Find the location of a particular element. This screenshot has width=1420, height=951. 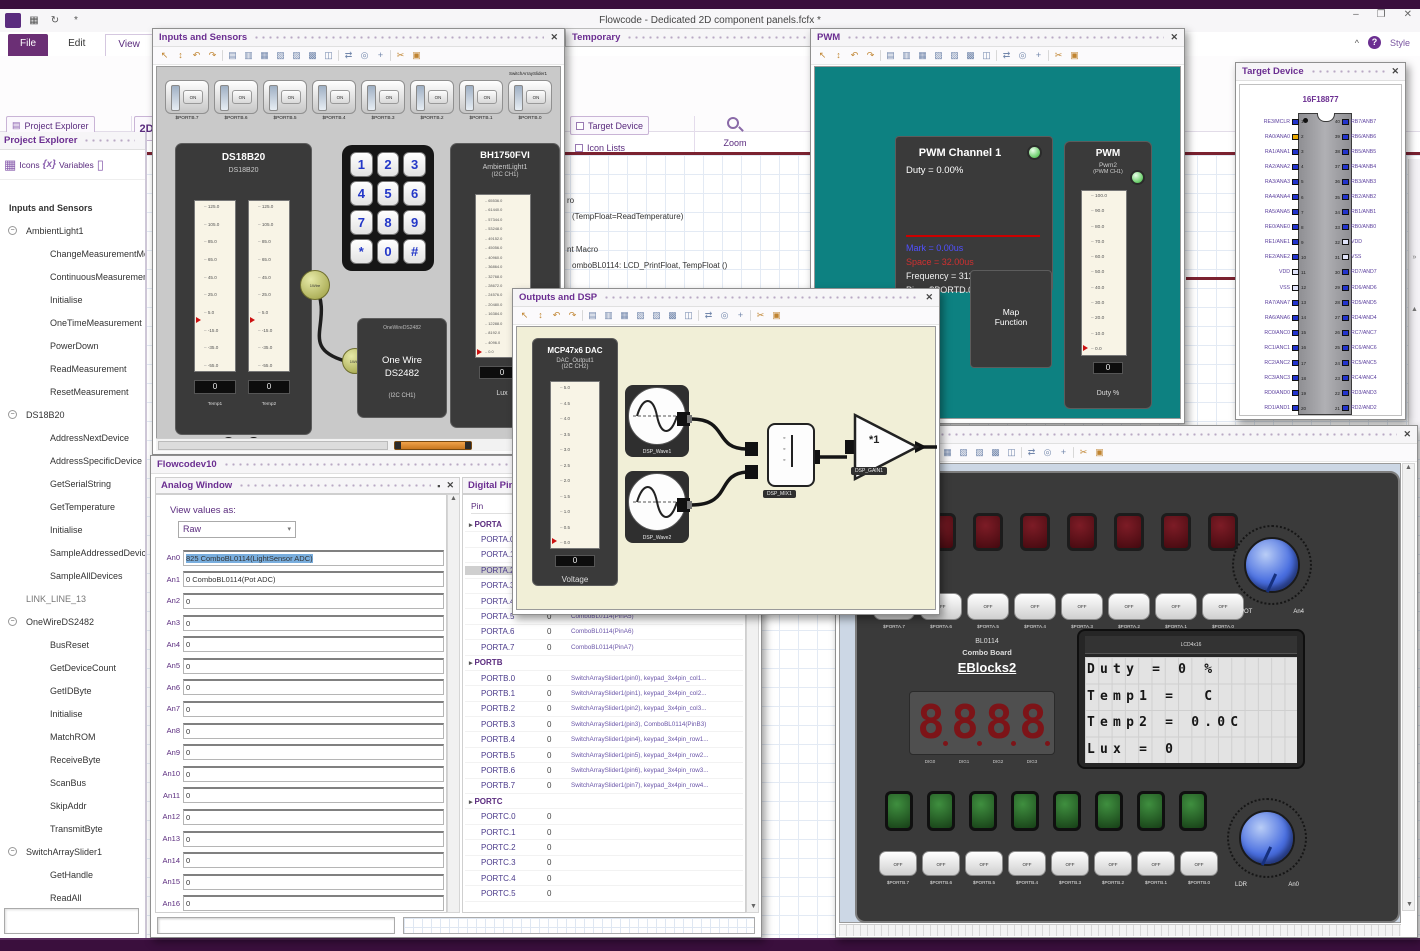

horizontal-scrollbar is located at coordinates (358, 444).